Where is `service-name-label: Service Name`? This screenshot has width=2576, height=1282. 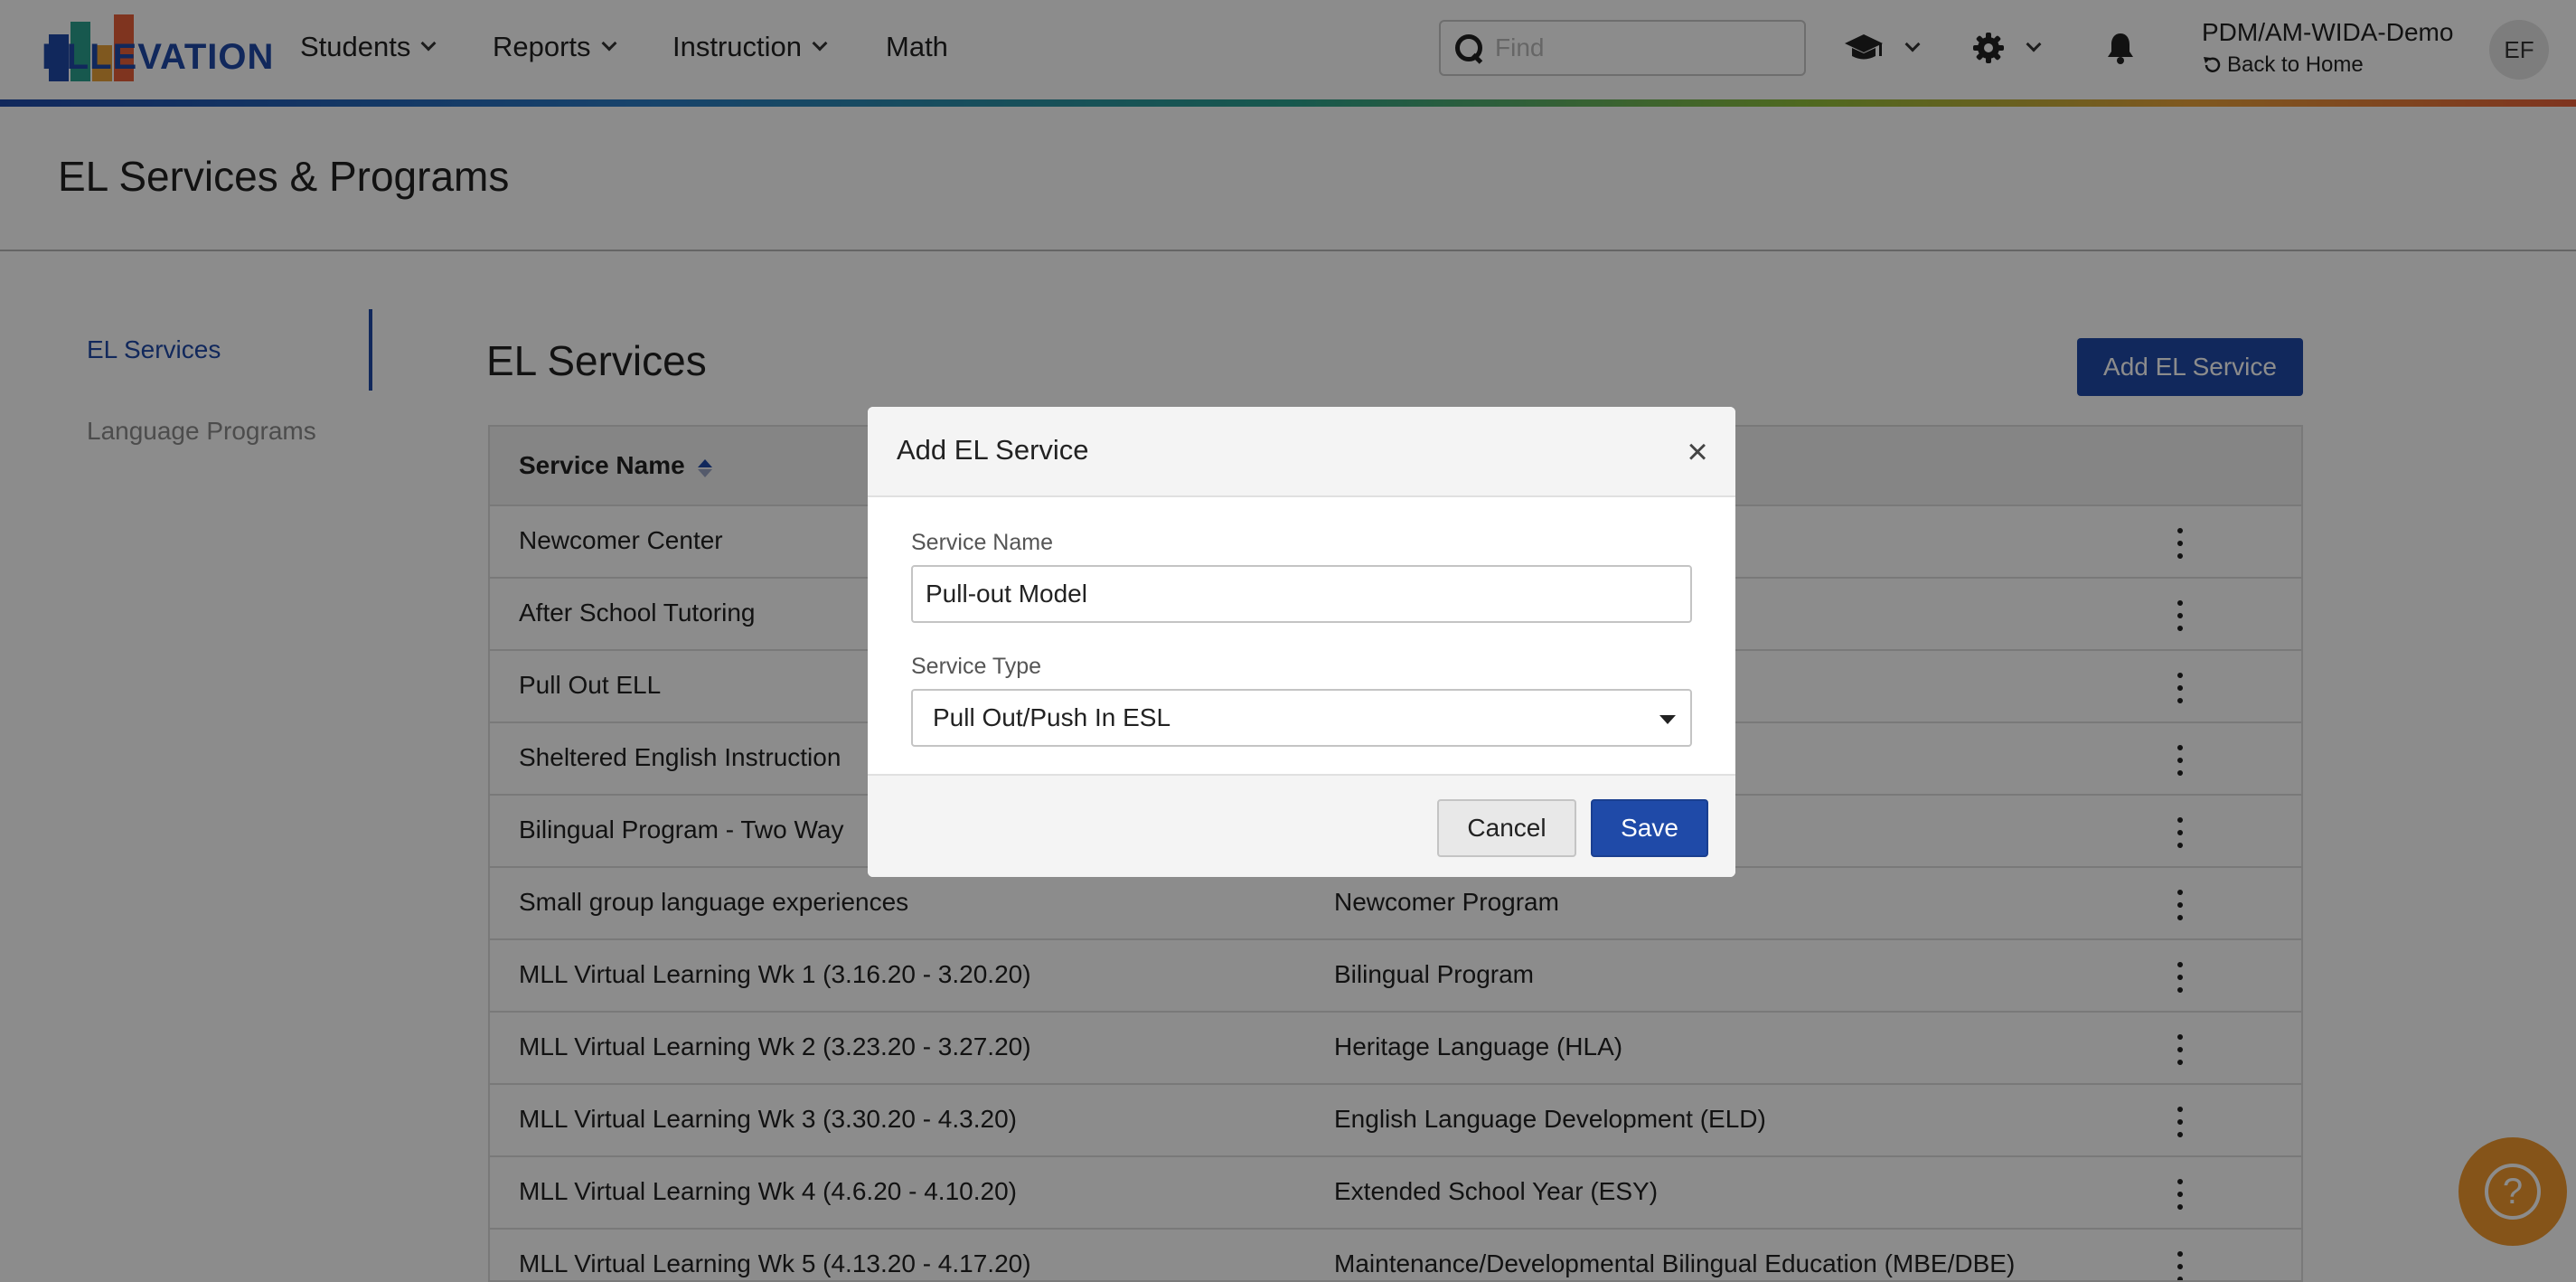
service-name-label: Service Name is located at coordinates (982, 543).